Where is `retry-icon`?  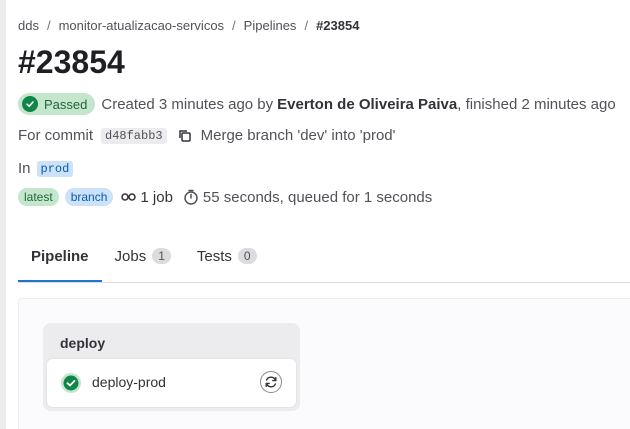
retry-icon is located at coordinates (271, 382).